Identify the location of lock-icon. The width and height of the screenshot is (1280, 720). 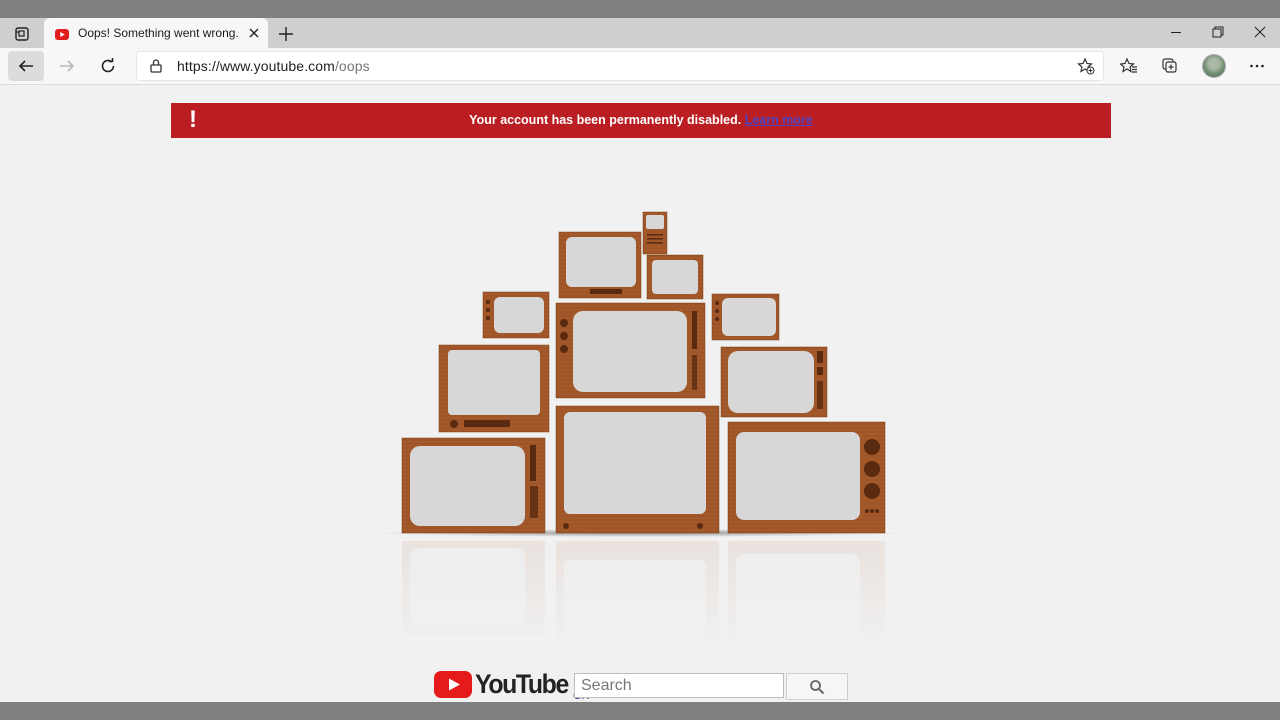
(156, 68).